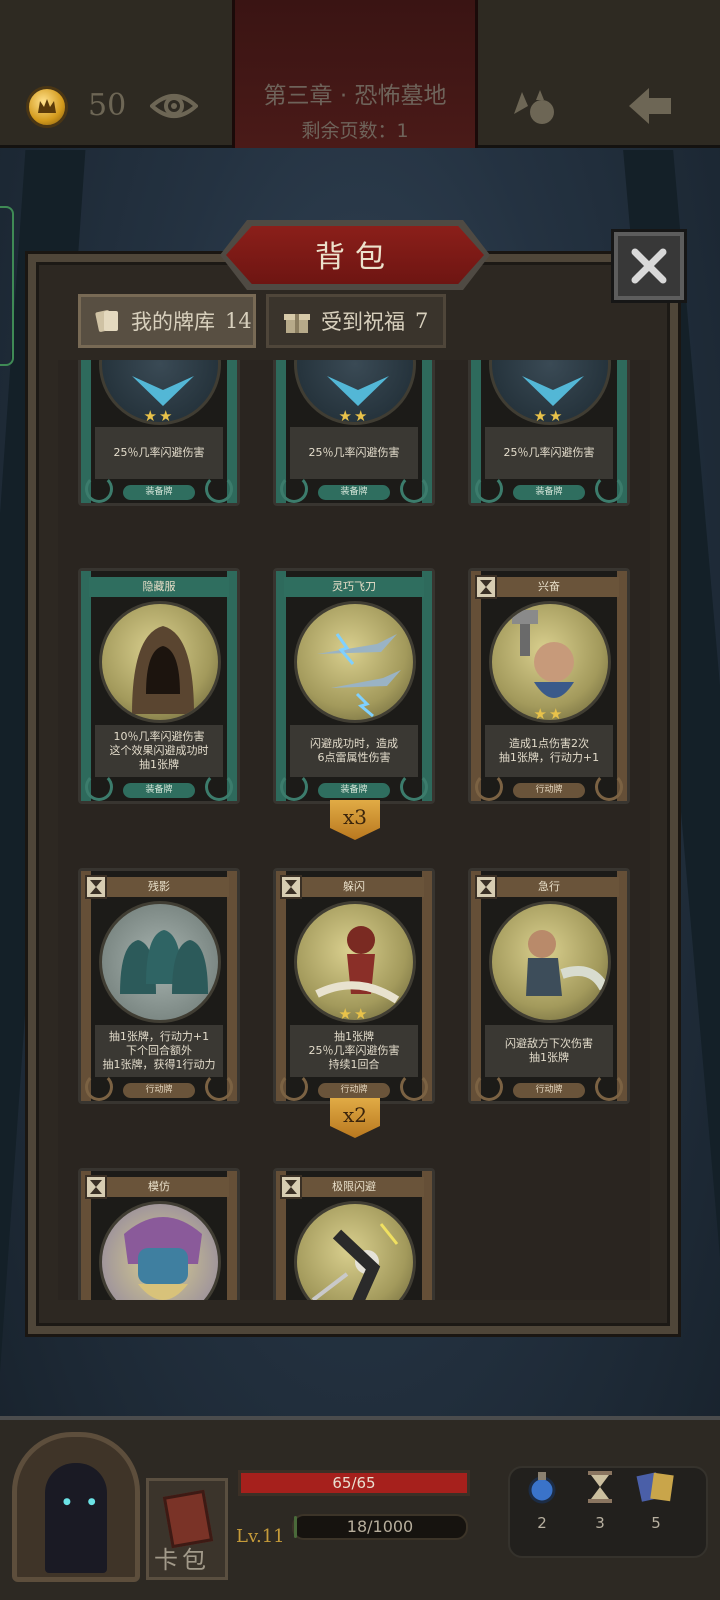  I want to click on tab-count: 14, so click(238, 321).